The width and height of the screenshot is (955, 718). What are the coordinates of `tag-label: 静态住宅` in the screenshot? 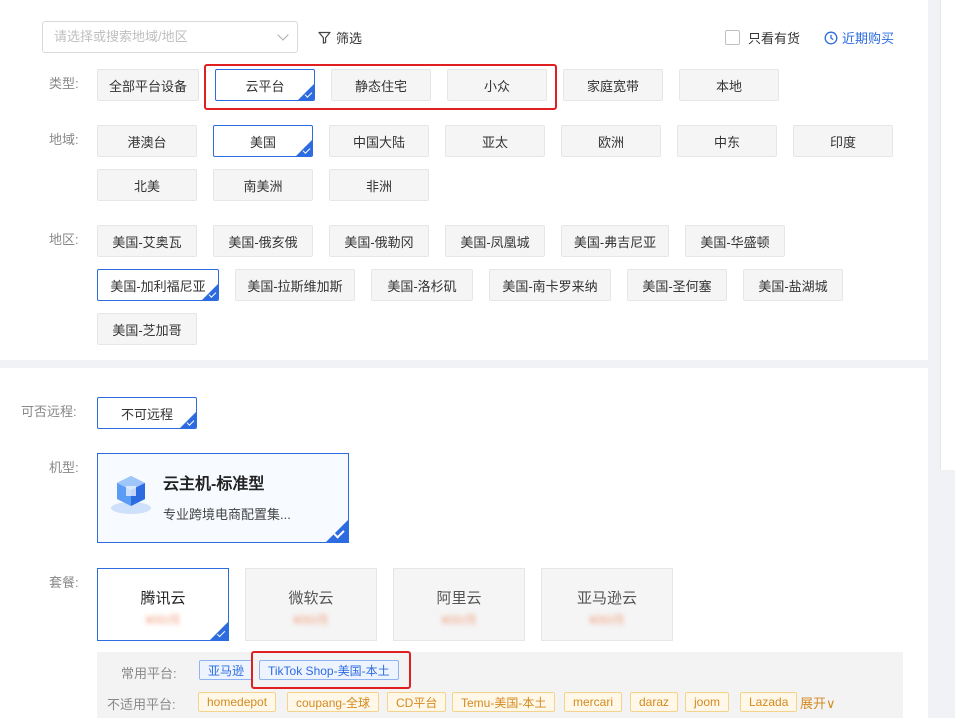 It's located at (380, 86).